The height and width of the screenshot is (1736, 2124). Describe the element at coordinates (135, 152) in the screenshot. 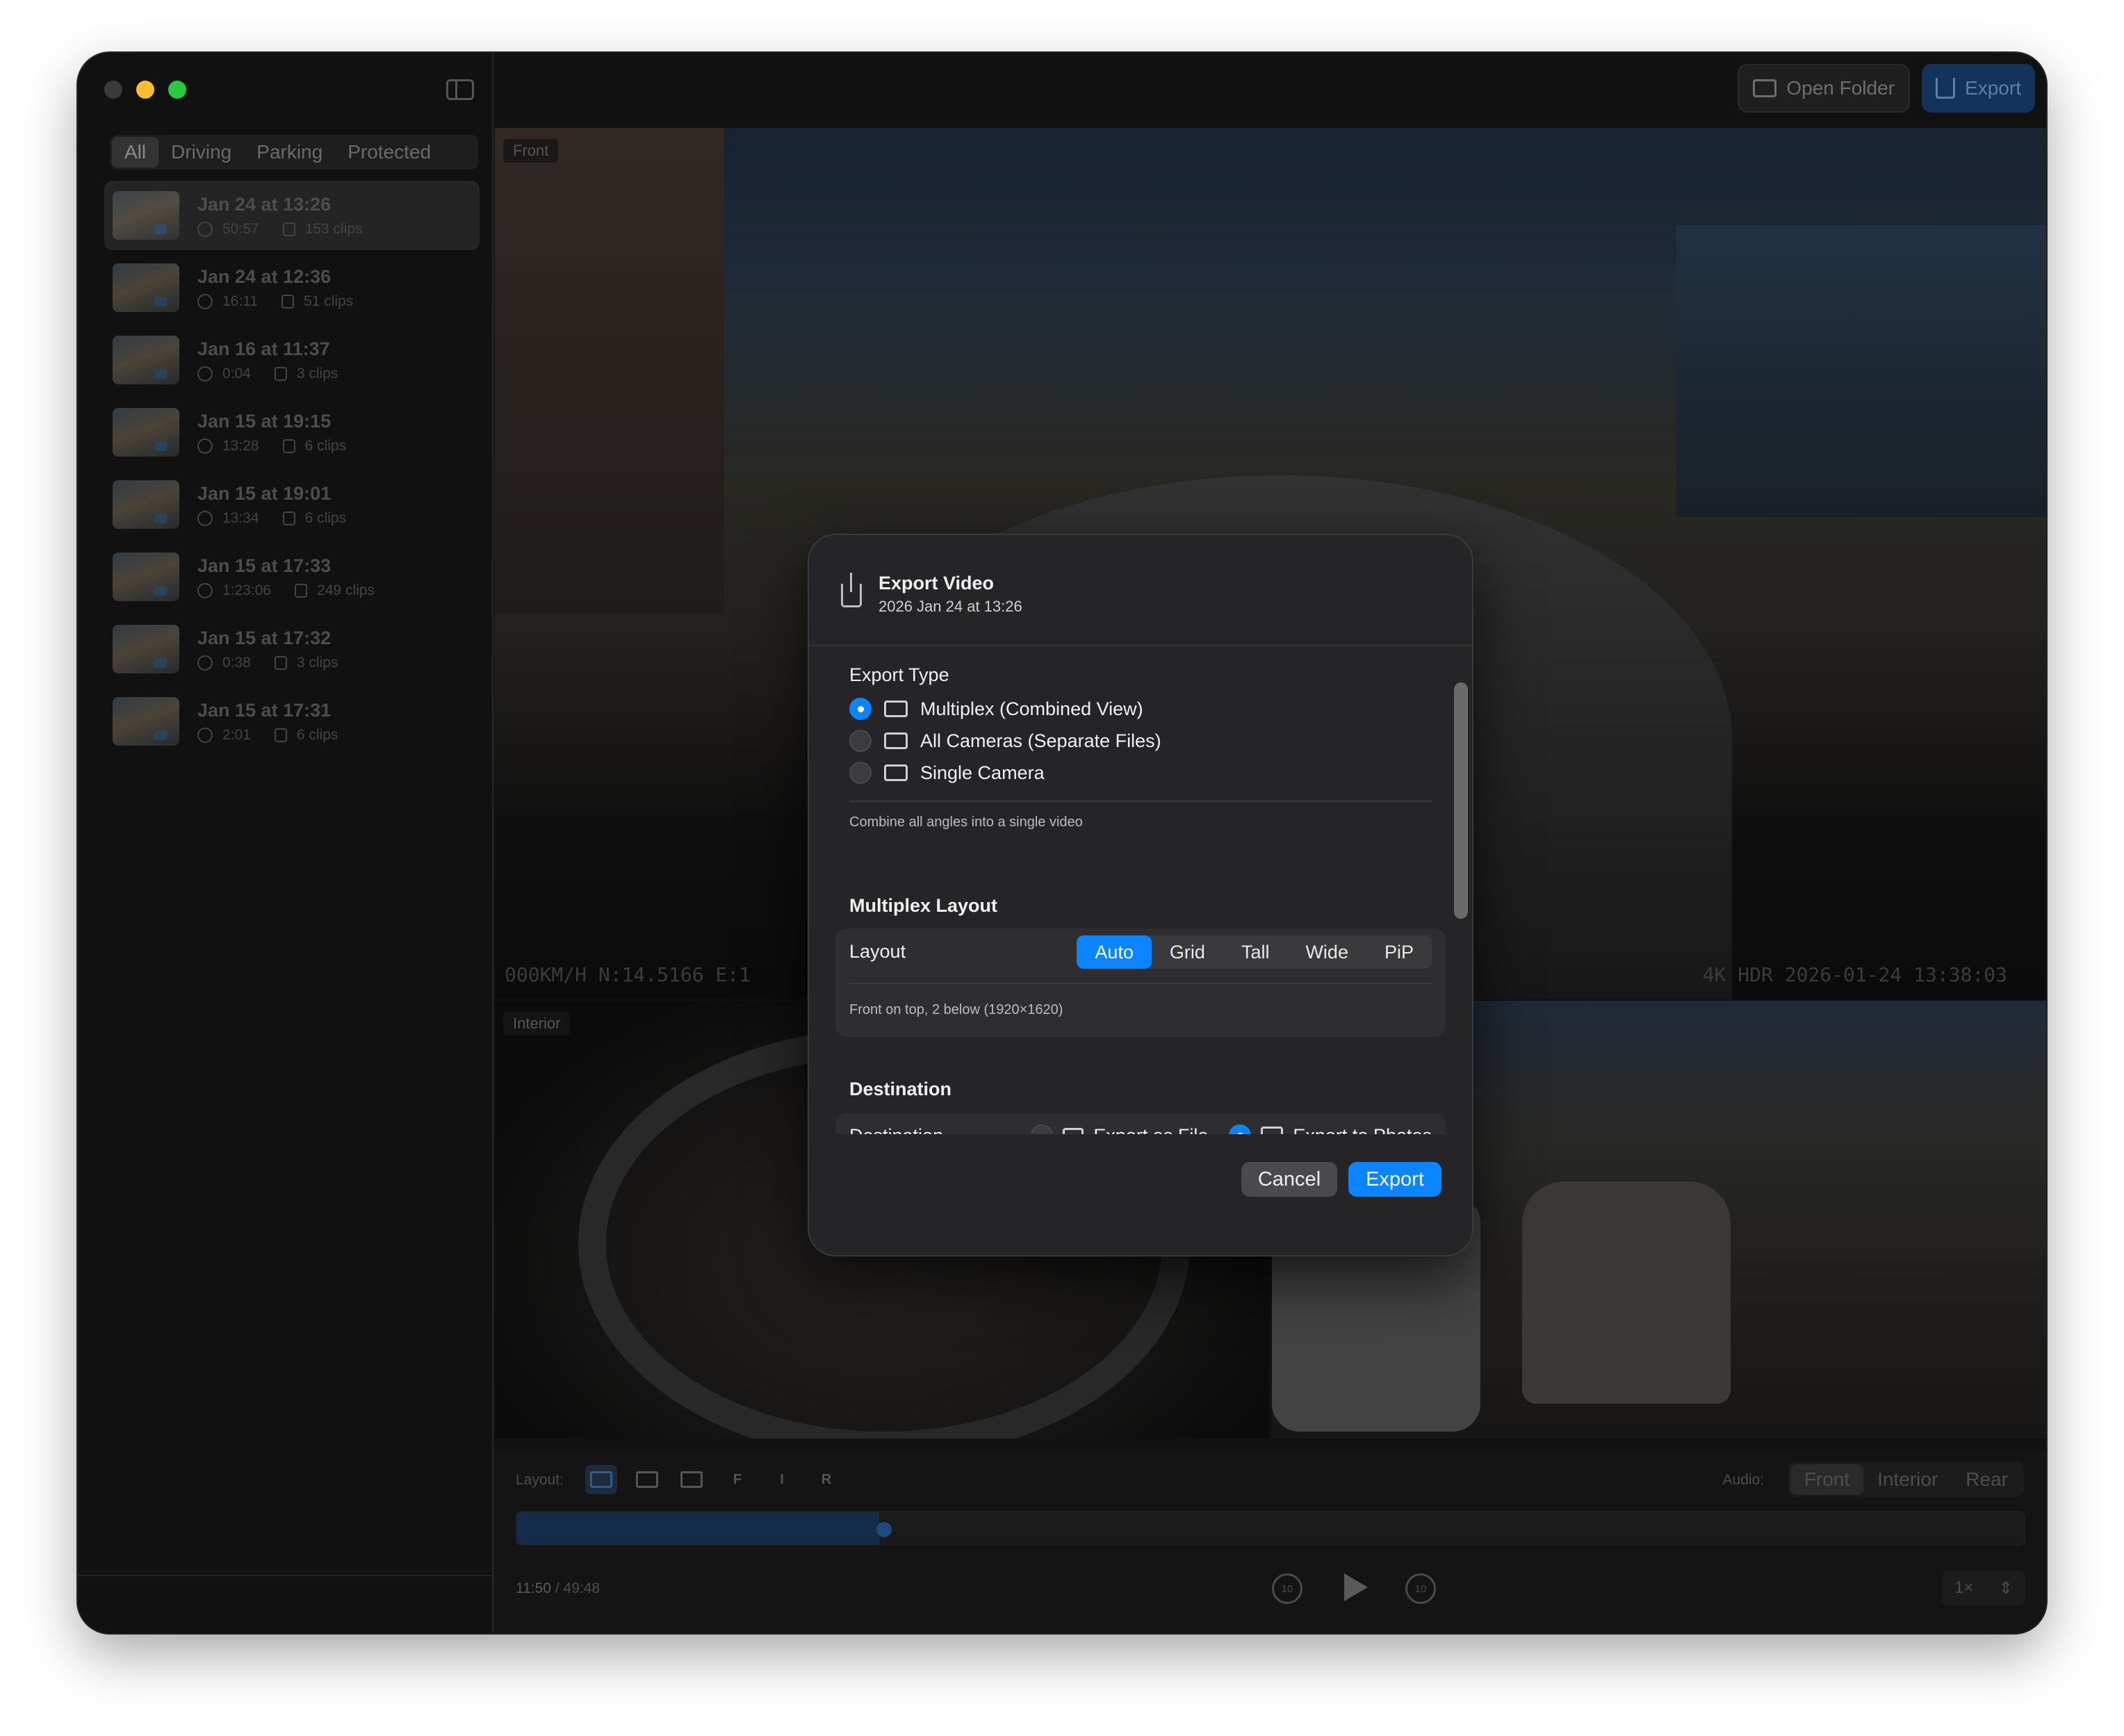

I see `filter-all: All` at that location.